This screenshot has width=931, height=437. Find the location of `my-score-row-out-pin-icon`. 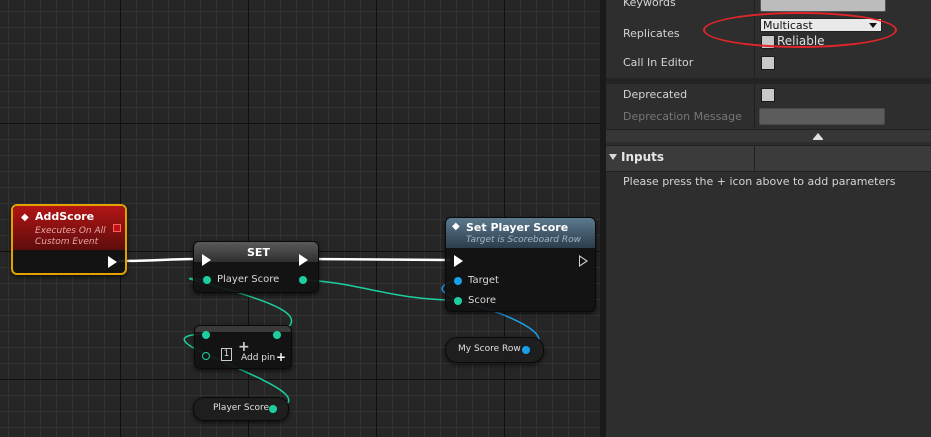

my-score-row-out-pin-icon is located at coordinates (526, 350).